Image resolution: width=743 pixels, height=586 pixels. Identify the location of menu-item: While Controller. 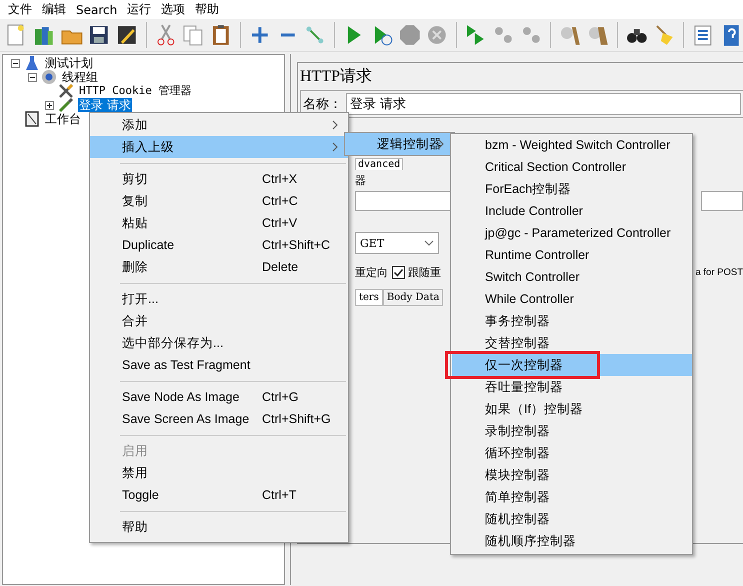
(572, 299).